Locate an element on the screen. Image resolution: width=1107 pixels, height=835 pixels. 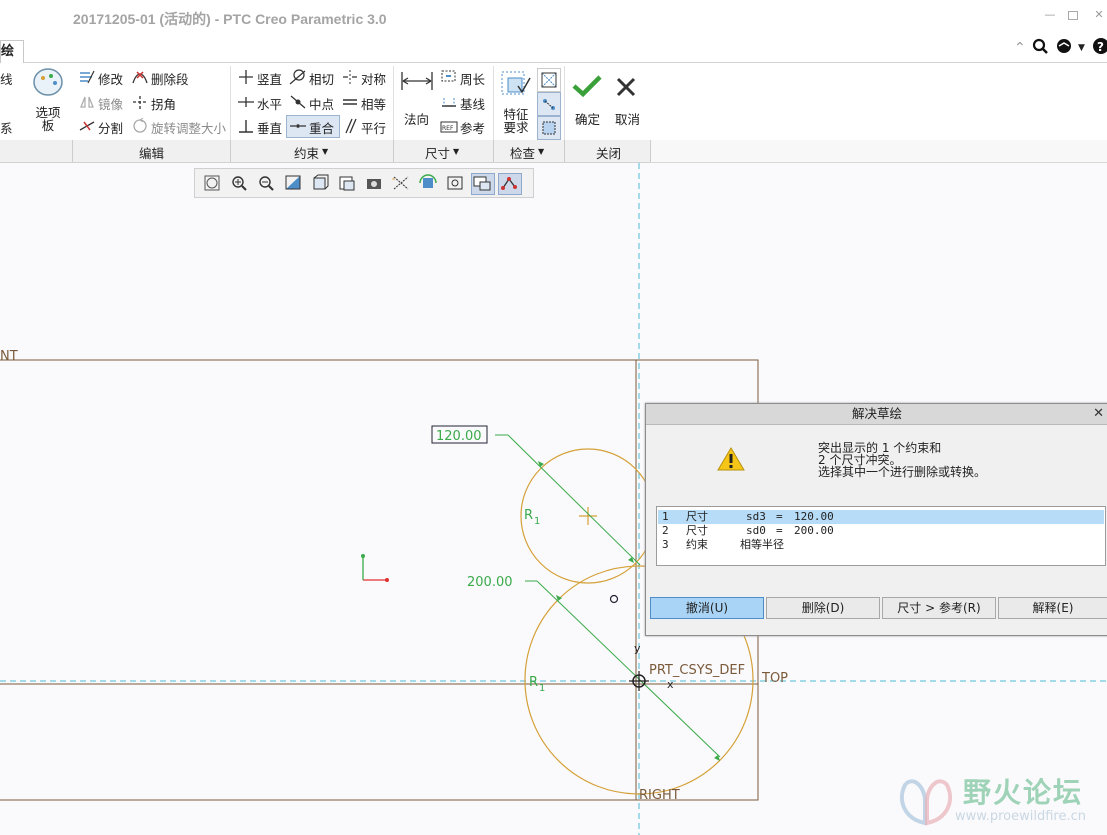
tab-sketch: 绘 is located at coordinates (12, 51).